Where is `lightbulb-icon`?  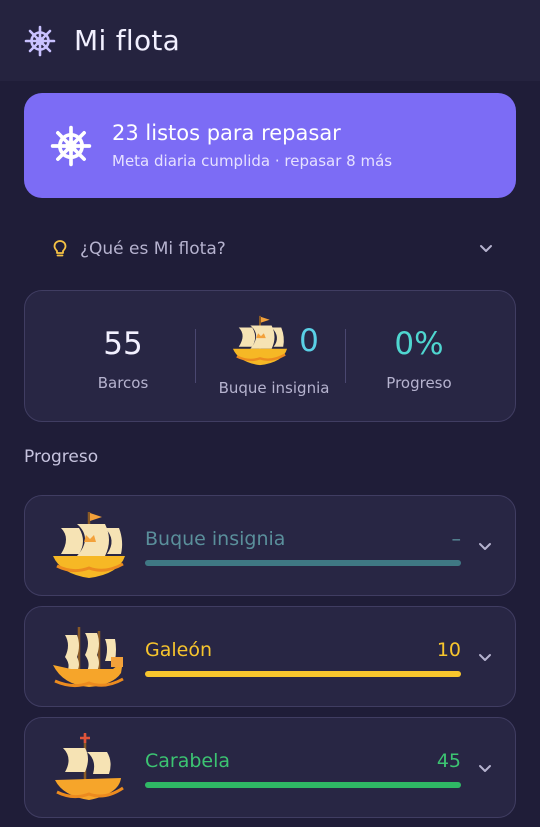
lightbulb-icon is located at coordinates (60, 248).